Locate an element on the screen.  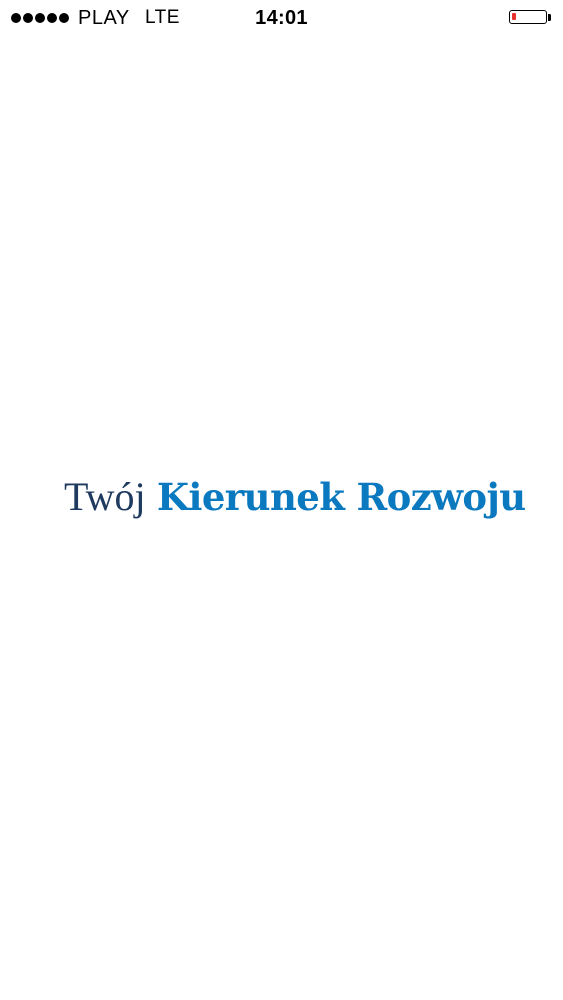
battery-level is located at coordinates (514, 16).